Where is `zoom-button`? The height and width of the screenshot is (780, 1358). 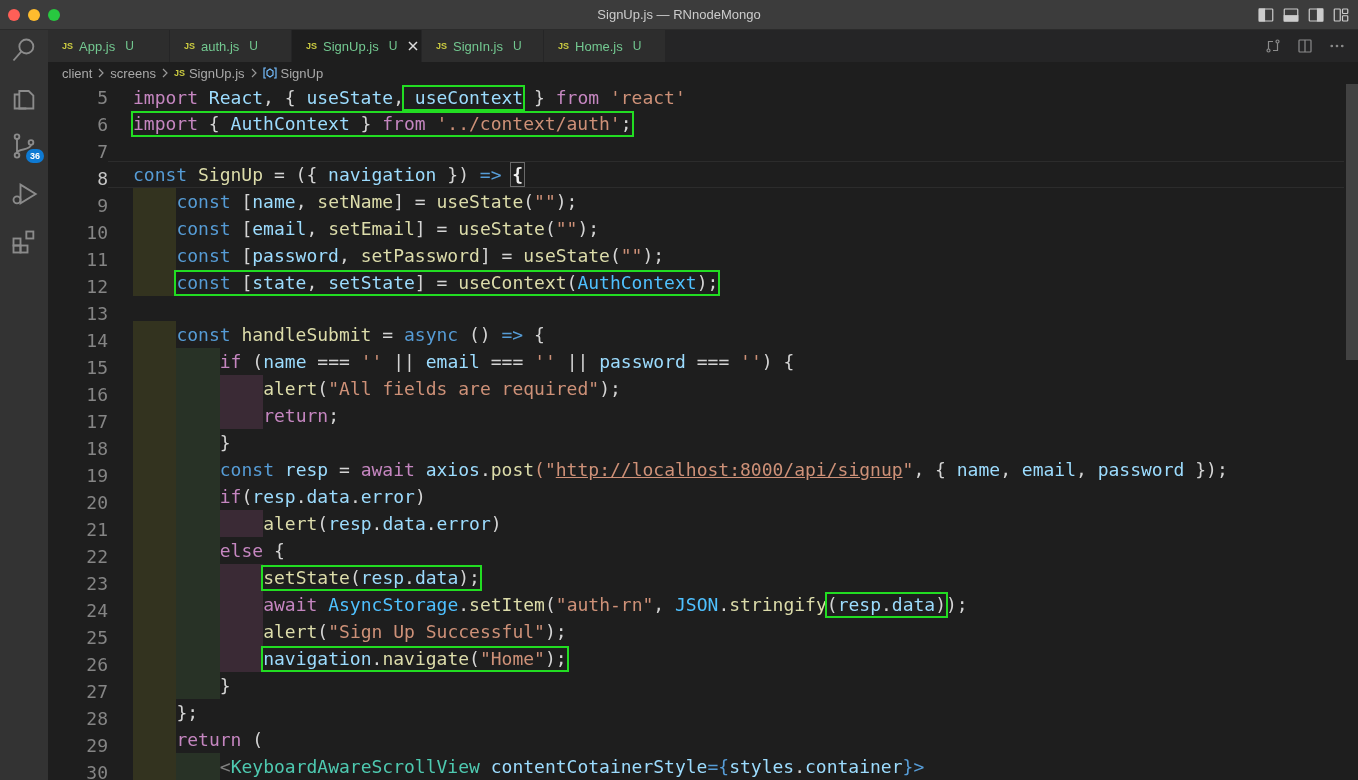
zoom-button is located at coordinates (54, 14).